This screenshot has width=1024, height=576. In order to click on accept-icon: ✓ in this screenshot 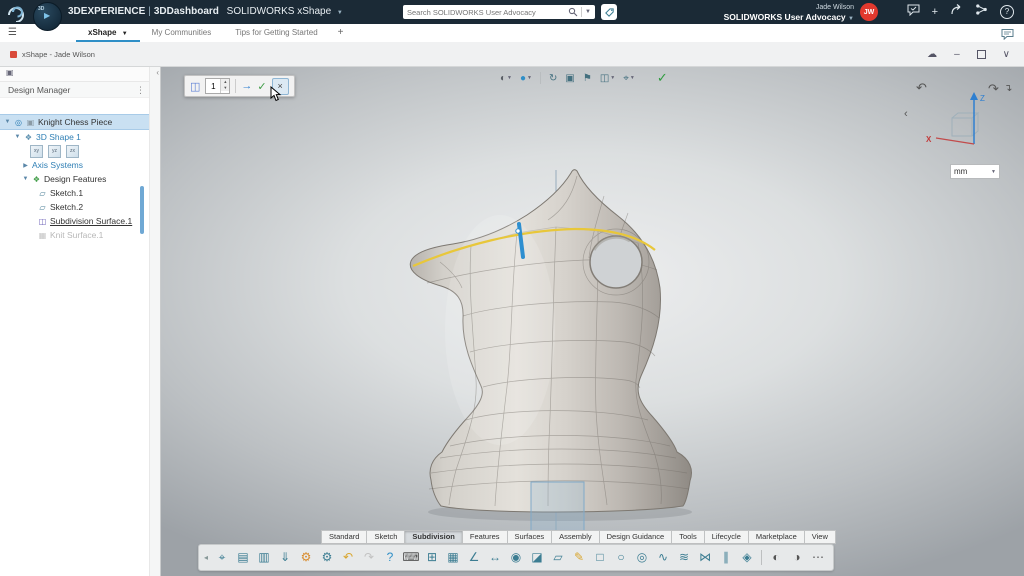, I will do `click(261, 86)`.